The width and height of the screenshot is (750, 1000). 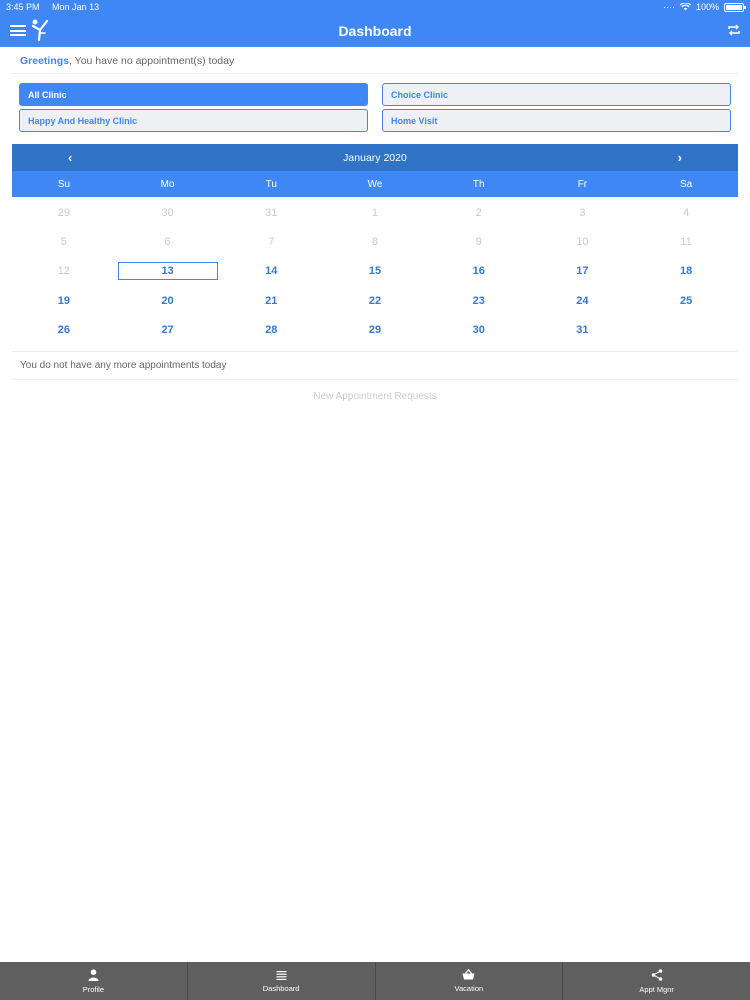 I want to click on calendar-day-number: 6, so click(x=167, y=242).